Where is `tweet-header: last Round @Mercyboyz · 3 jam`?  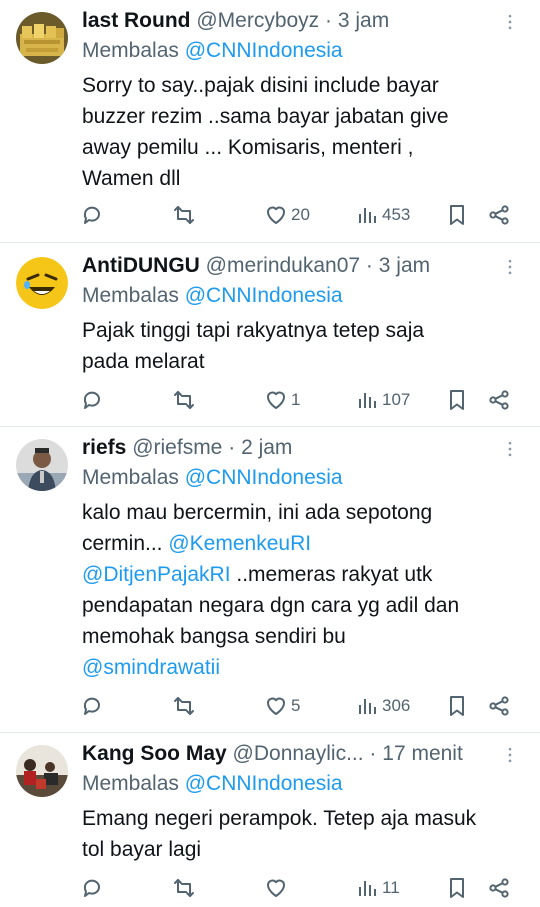 tweet-header: last Round @Mercyboyz · 3 jam is located at coordinates (301, 21).